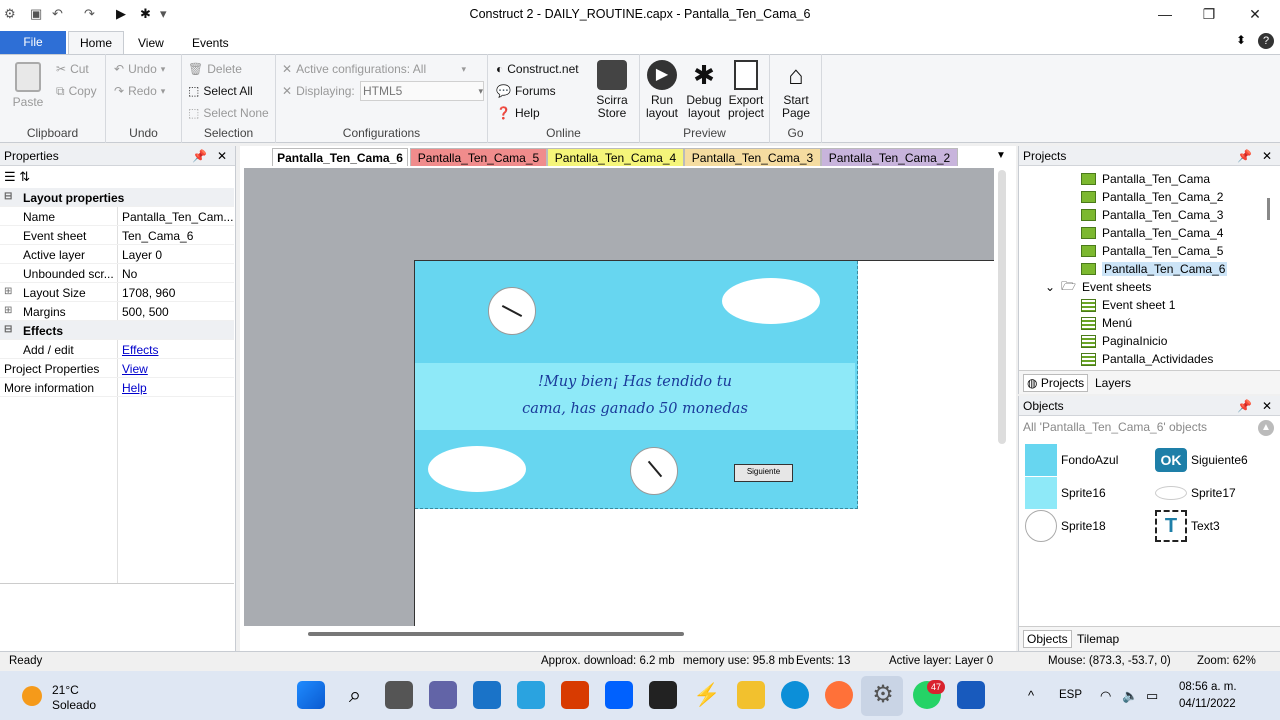 Image resolution: width=1280 pixels, height=720 pixels. What do you see at coordinates (518, 113) in the screenshot?
I see `help-link: ❓ Help` at bounding box center [518, 113].